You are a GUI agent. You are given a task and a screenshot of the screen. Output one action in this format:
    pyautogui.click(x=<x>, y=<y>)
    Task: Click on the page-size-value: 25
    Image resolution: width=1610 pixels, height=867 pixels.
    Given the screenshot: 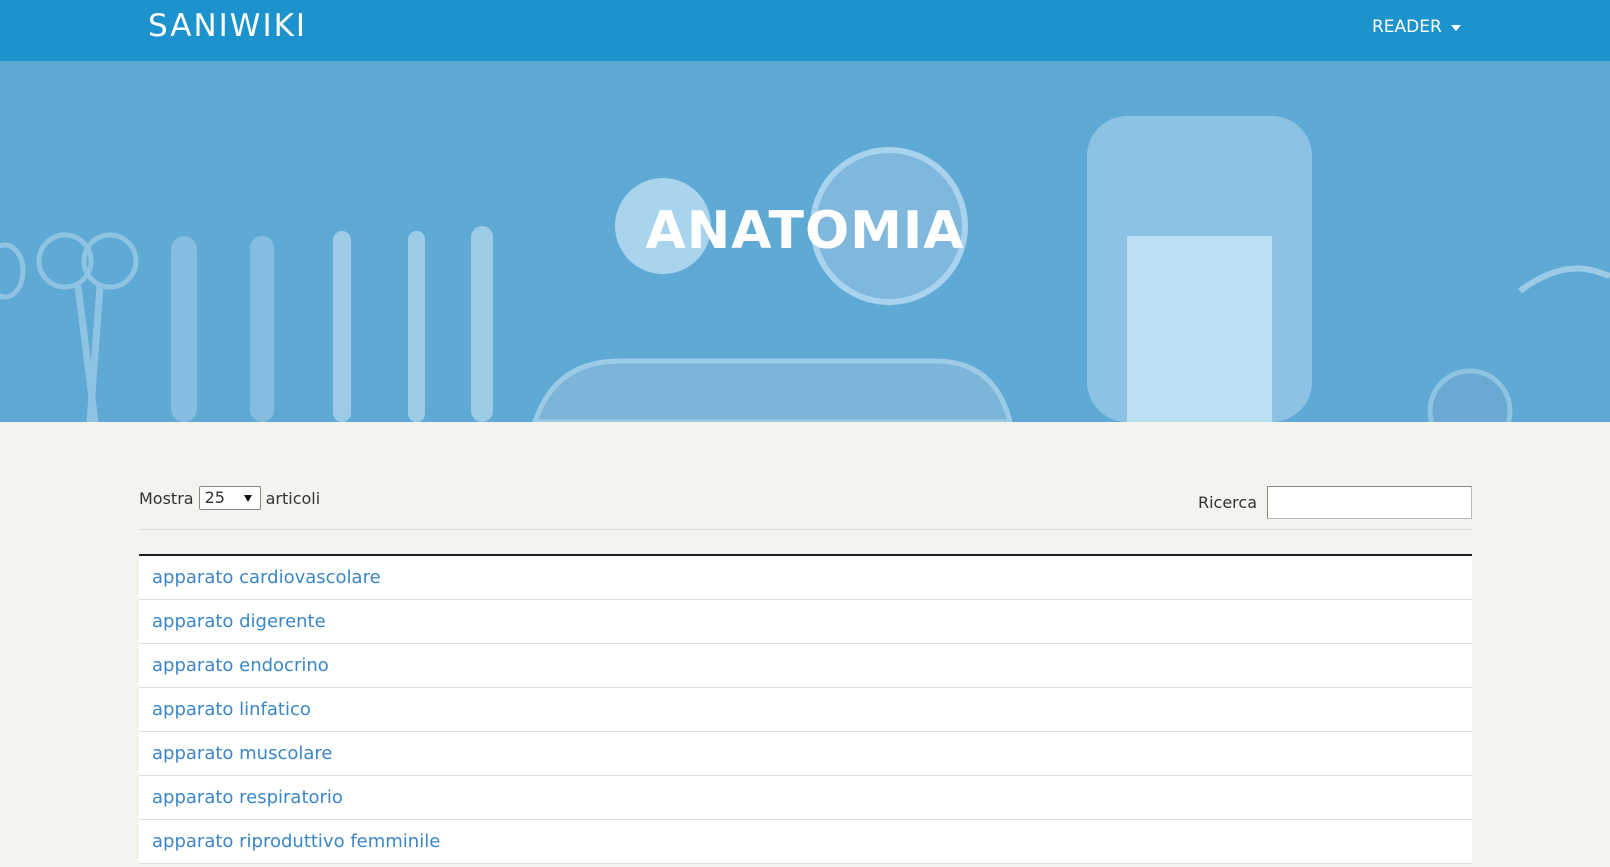 What is the action you would take?
    pyautogui.click(x=214, y=497)
    